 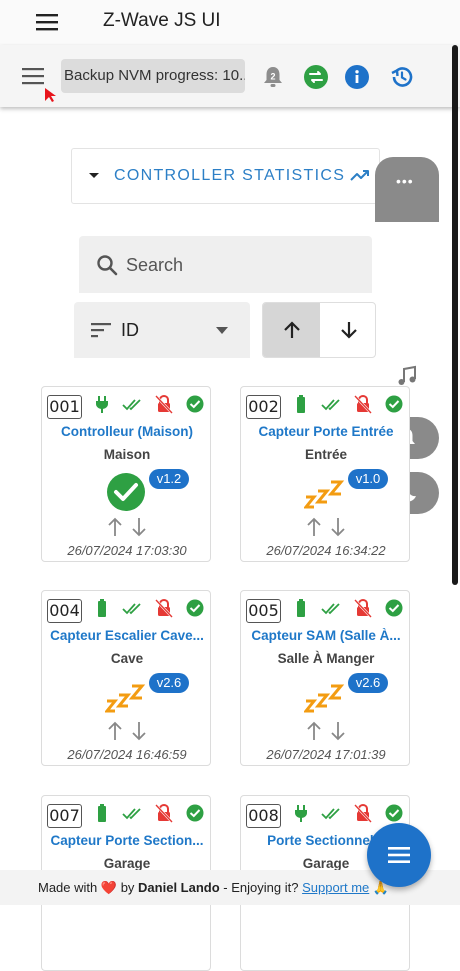 I want to click on history-restore-icon, so click(x=402, y=77).